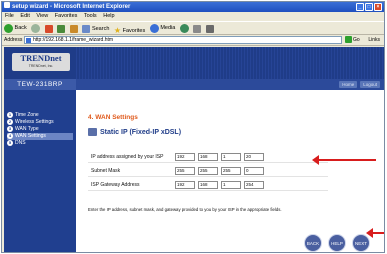 Image resolution: width=387 pixels, height=254 pixels. Describe the element at coordinates (66, 16) in the screenshot. I see `menu-favorites: Favorites` at that location.